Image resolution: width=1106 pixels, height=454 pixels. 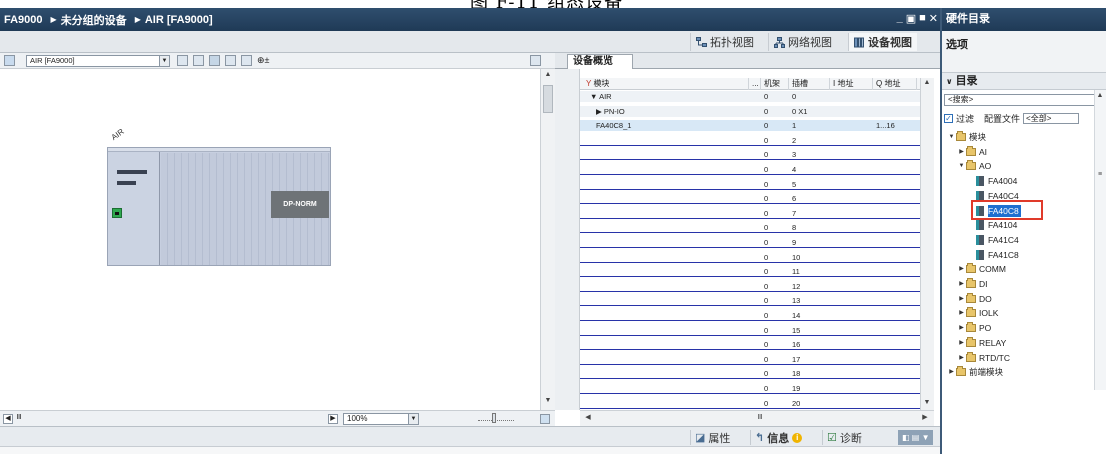 I want to click on draw-icon, so click(x=214, y=60).